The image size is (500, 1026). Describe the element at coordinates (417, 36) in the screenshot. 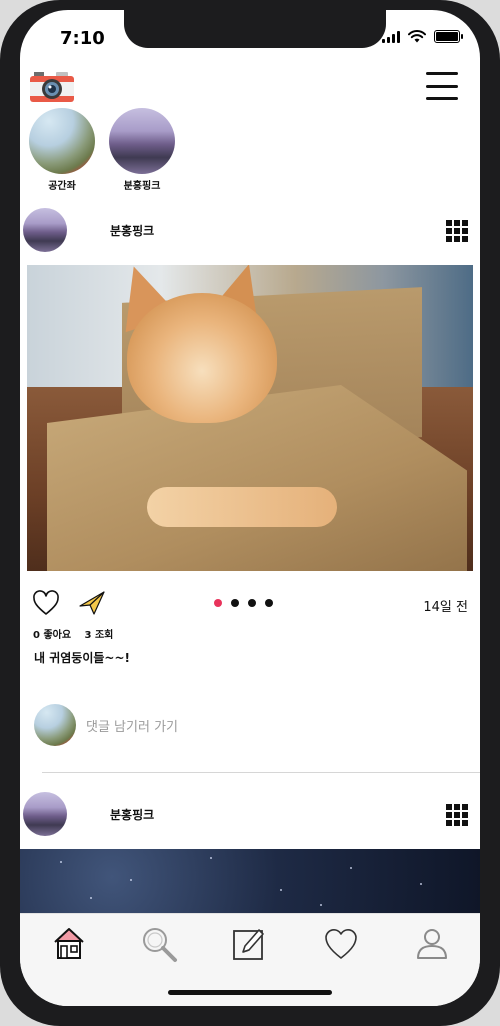

I see `wifi-icon` at that location.